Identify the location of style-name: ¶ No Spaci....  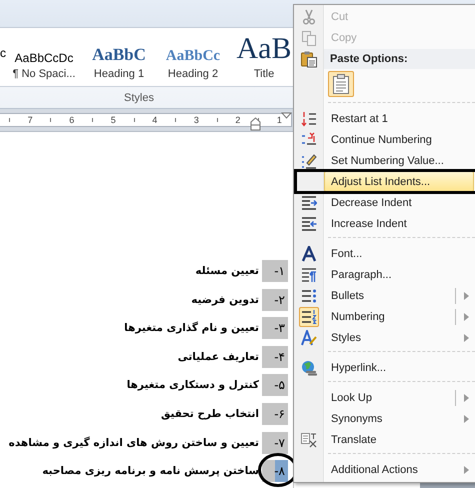
(44, 74).